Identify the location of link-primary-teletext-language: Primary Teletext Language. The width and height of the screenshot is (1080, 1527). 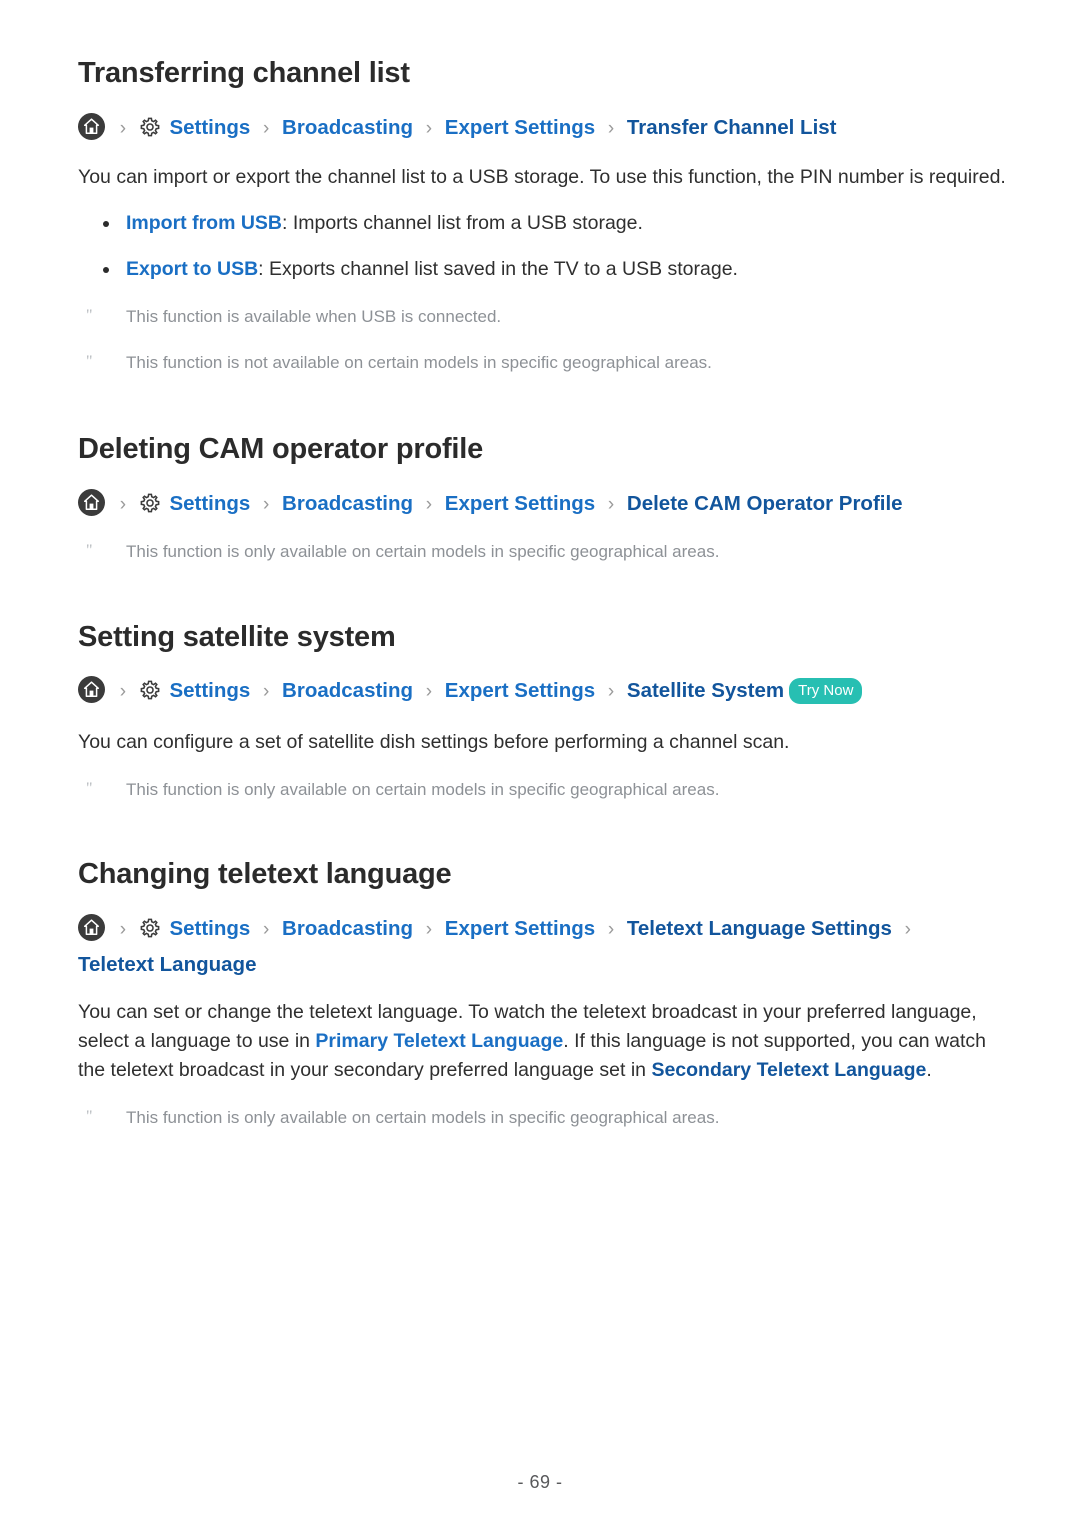
(439, 1041).